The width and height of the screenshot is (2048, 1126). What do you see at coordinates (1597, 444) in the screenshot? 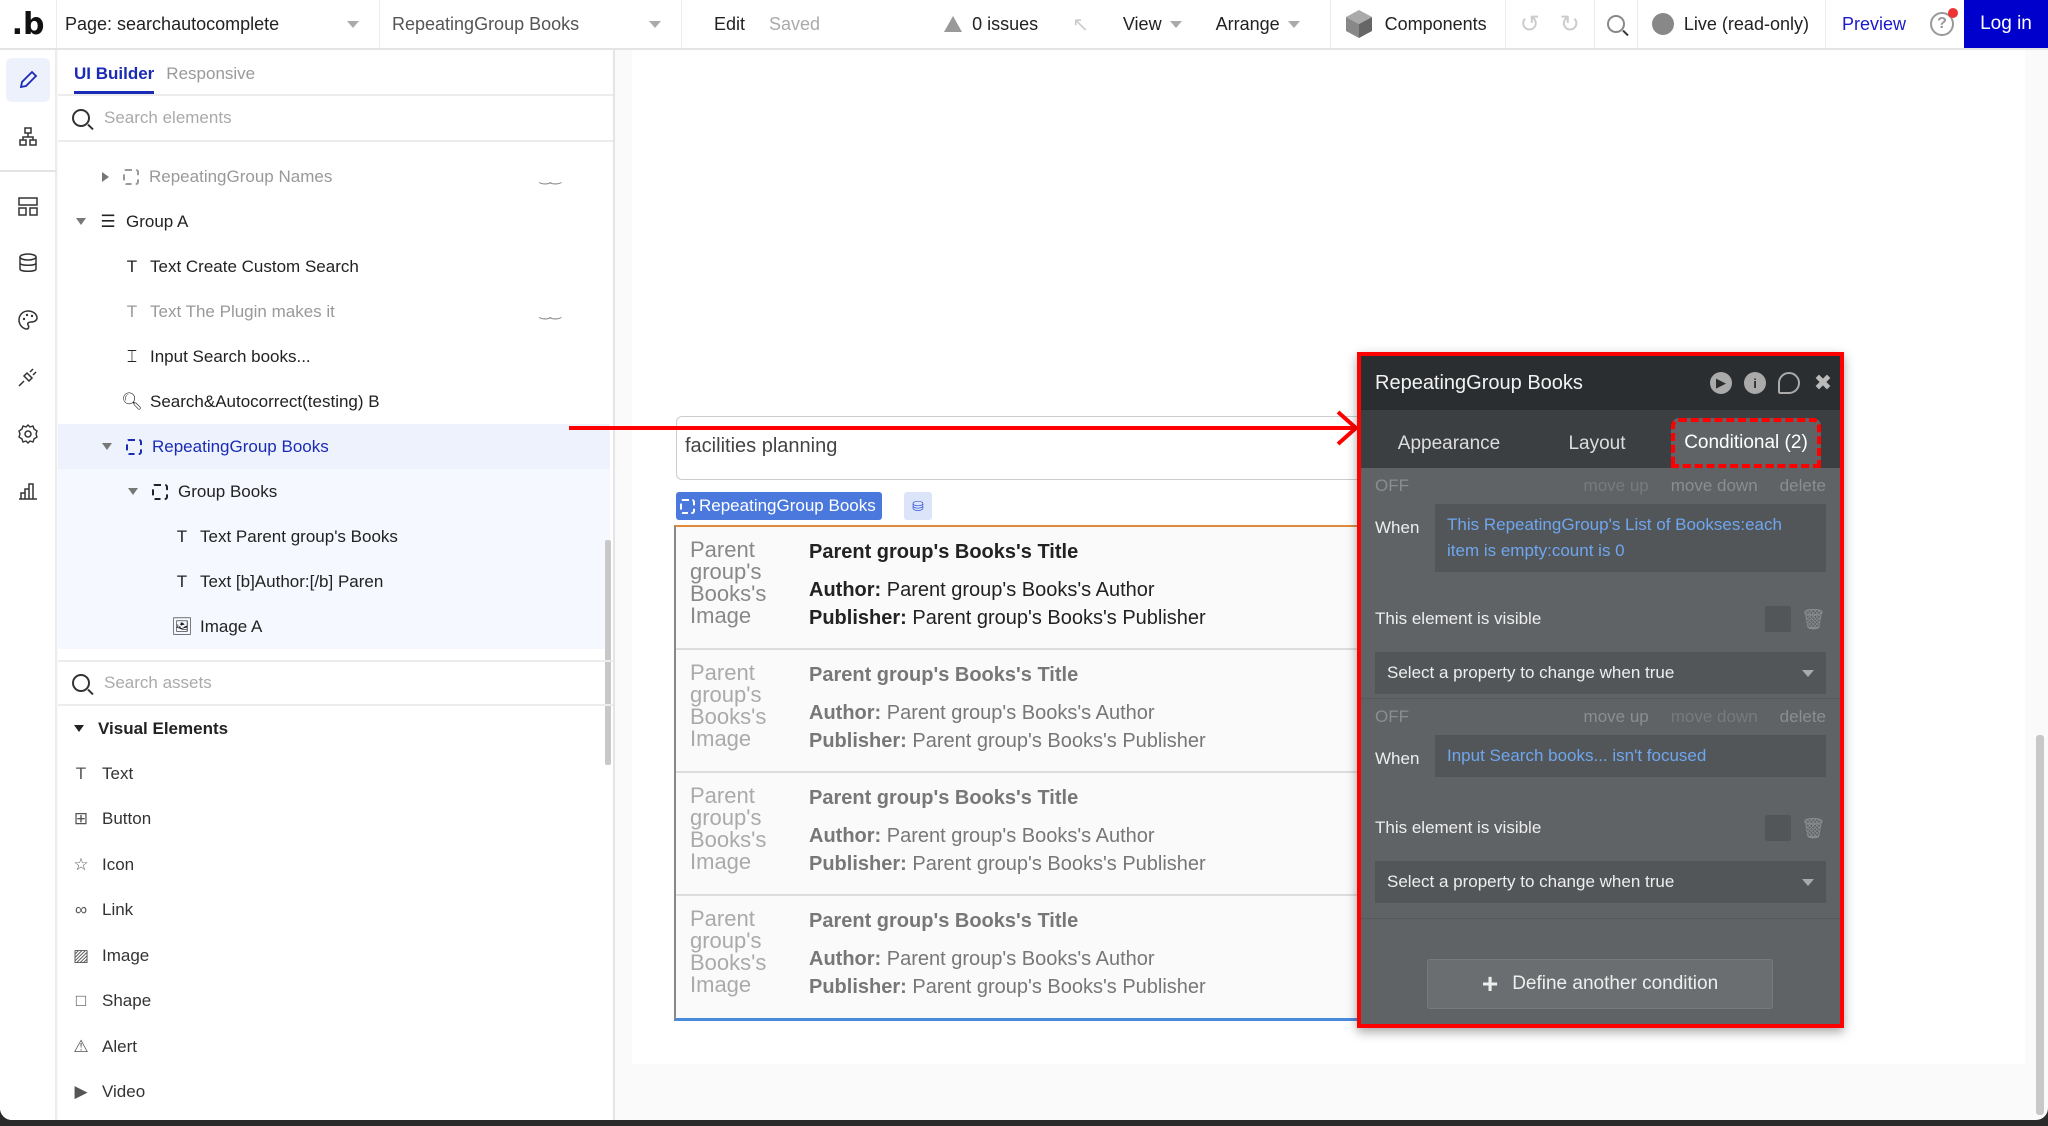
I see `tab-layout: Layout` at bounding box center [1597, 444].